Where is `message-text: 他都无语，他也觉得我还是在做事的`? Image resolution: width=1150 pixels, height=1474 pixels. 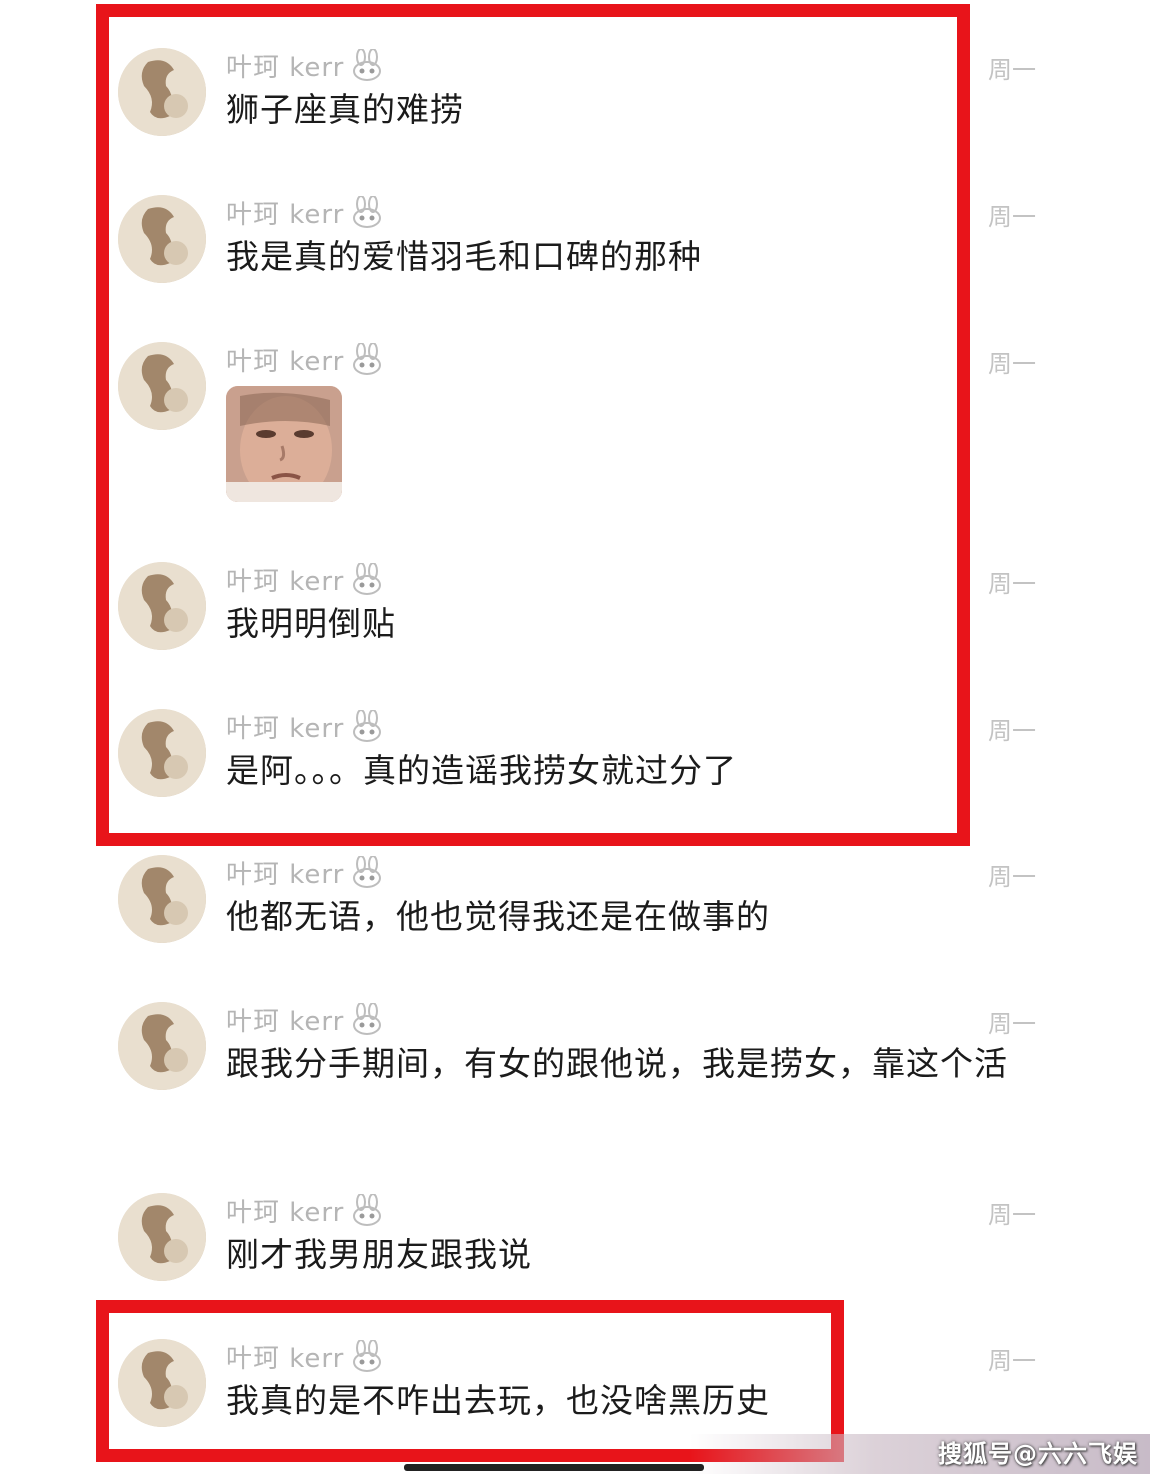
message-text: 他都无语，他也觉得我还是在做事的 is located at coordinates (641, 917).